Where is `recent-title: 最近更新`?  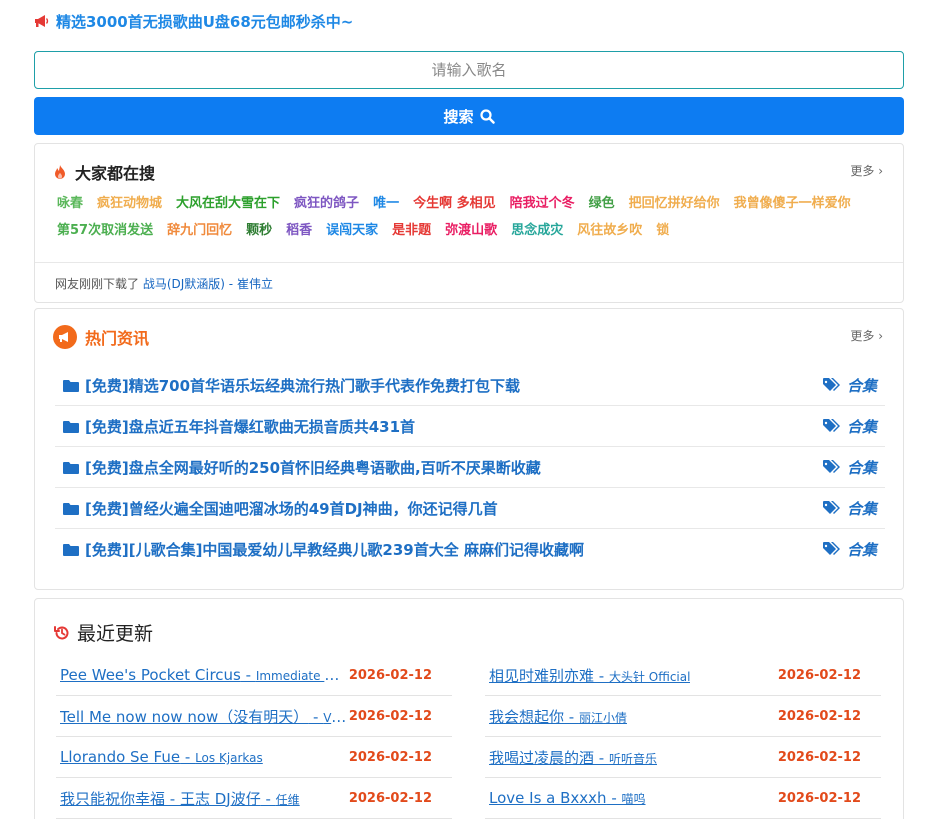
recent-title: 最近更新 is located at coordinates (115, 634).